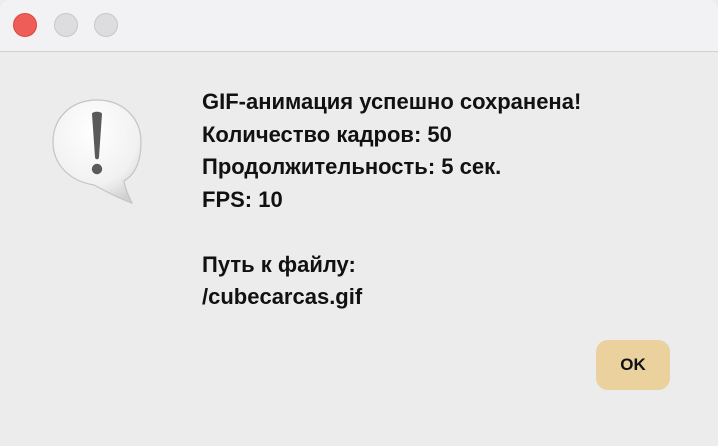  I want to click on close-window-button, so click(25, 25).